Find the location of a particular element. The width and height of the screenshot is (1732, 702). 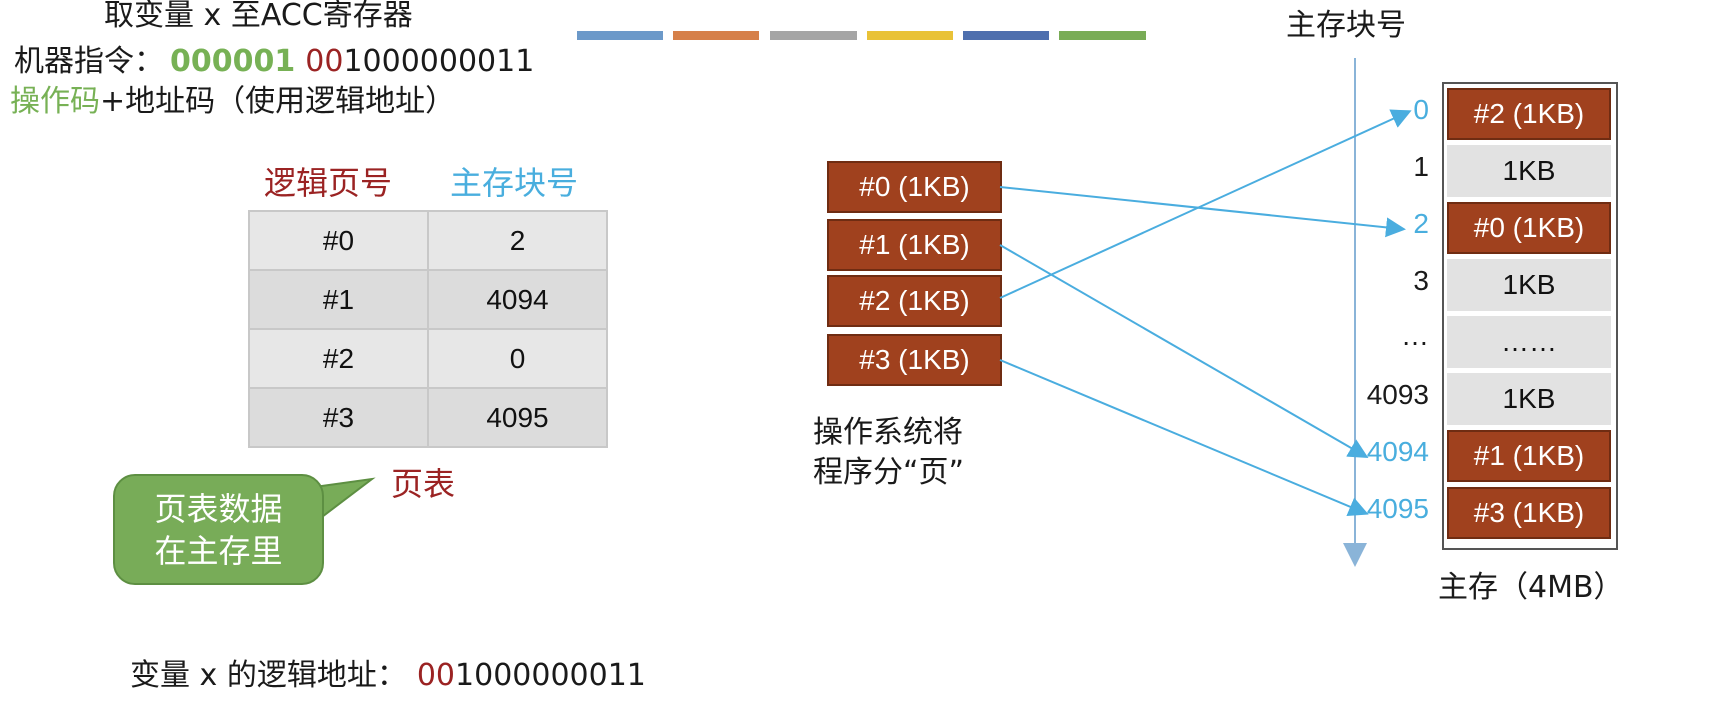

arrow-page3-to-block4095 is located at coordinates (1184, 438).